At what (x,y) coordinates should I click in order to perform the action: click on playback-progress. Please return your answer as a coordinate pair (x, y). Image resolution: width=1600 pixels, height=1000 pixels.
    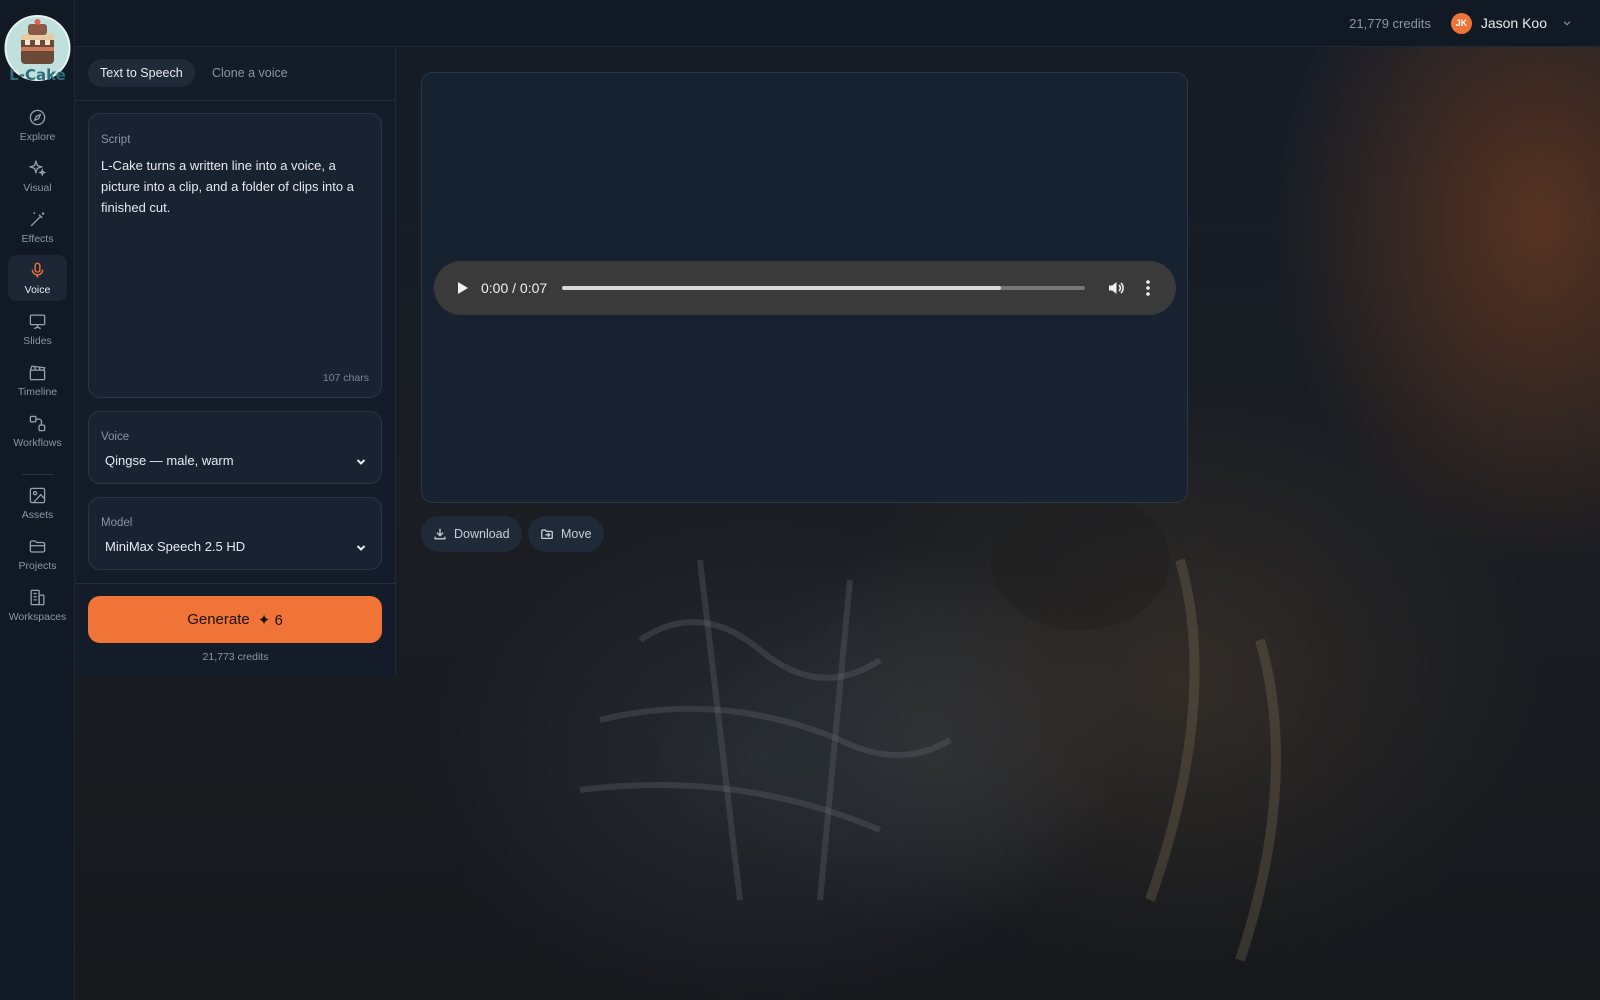
    Looking at the image, I should click on (823, 288).